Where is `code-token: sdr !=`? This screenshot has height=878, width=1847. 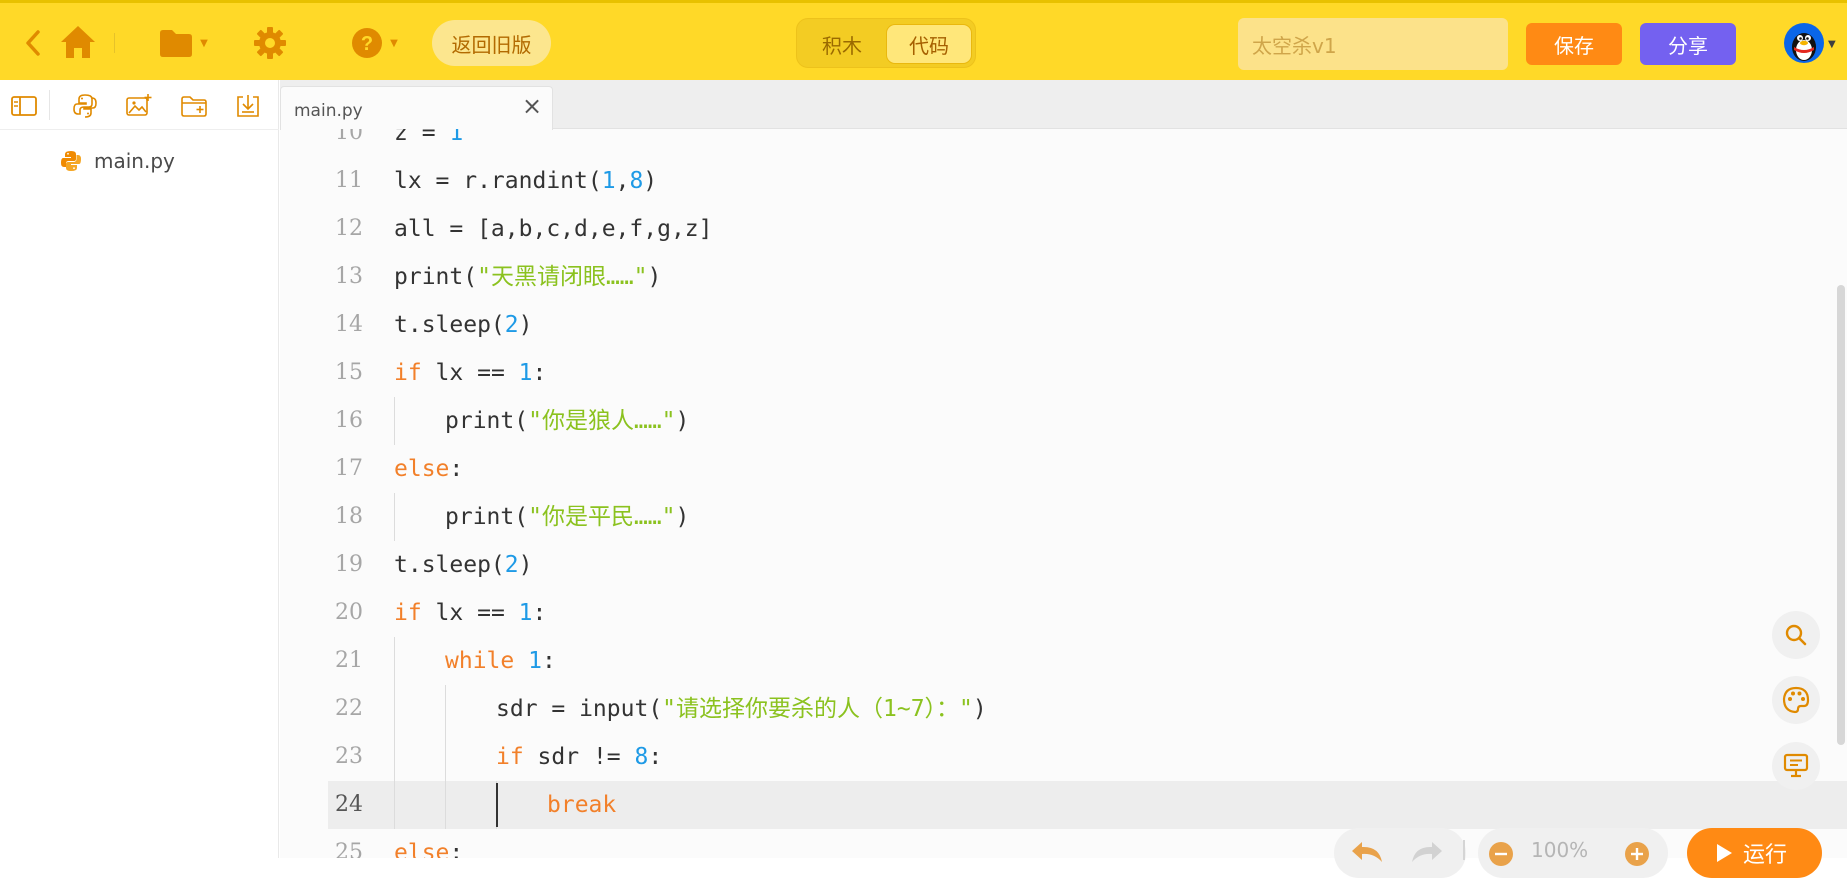 code-token: sdr != is located at coordinates (579, 757).